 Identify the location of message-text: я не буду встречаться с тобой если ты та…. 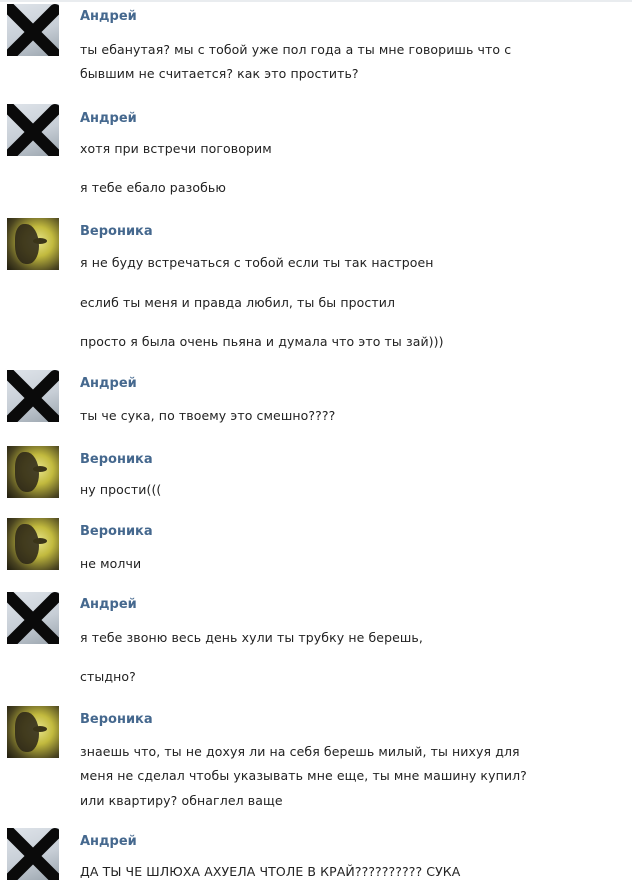
(257, 262).